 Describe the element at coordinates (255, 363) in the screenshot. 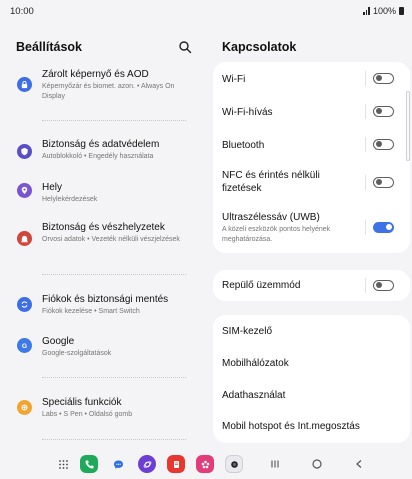

I see `mobile-networks-label: Mobilhálózatok` at that location.